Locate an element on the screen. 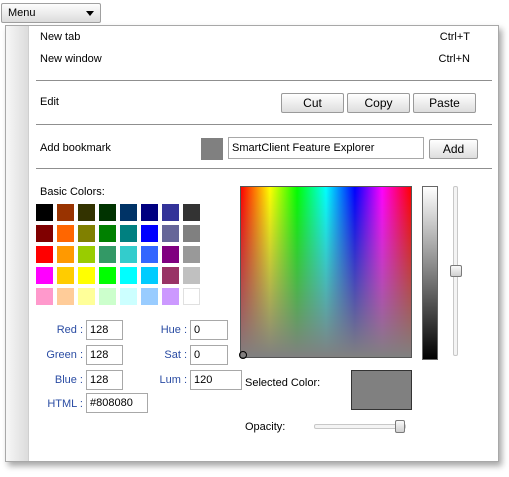 The height and width of the screenshot is (477, 509). menu-item-new-tab: New tab Ctrl+T is located at coordinates (263, 38).